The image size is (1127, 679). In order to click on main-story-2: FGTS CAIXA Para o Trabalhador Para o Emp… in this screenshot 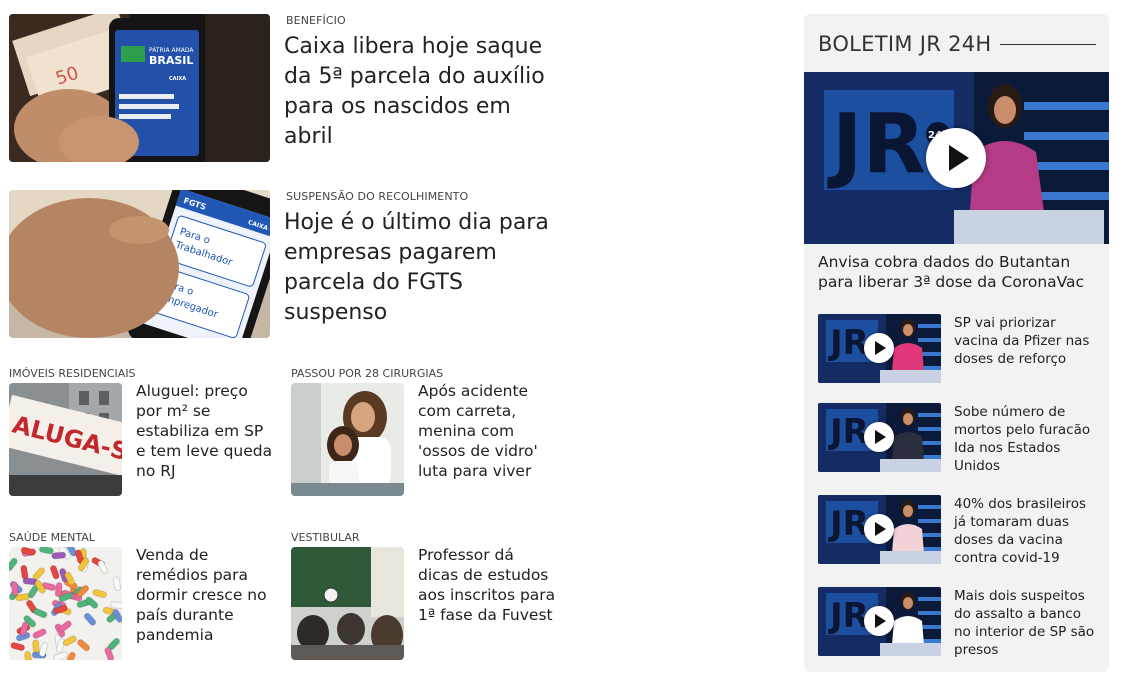, I will do `click(279, 264)`.